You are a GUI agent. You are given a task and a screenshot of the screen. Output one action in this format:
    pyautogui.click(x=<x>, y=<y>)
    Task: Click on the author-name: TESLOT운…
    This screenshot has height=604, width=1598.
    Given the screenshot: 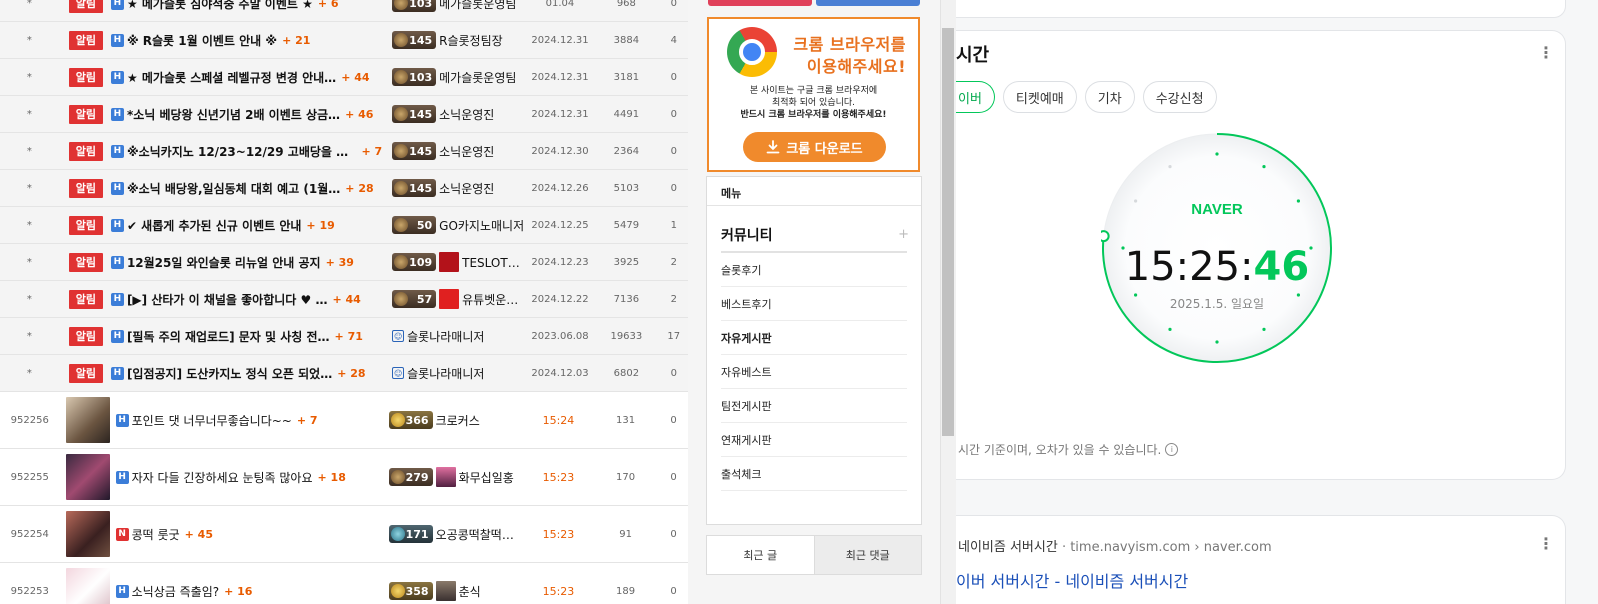 What is the action you would take?
    pyautogui.click(x=494, y=262)
    